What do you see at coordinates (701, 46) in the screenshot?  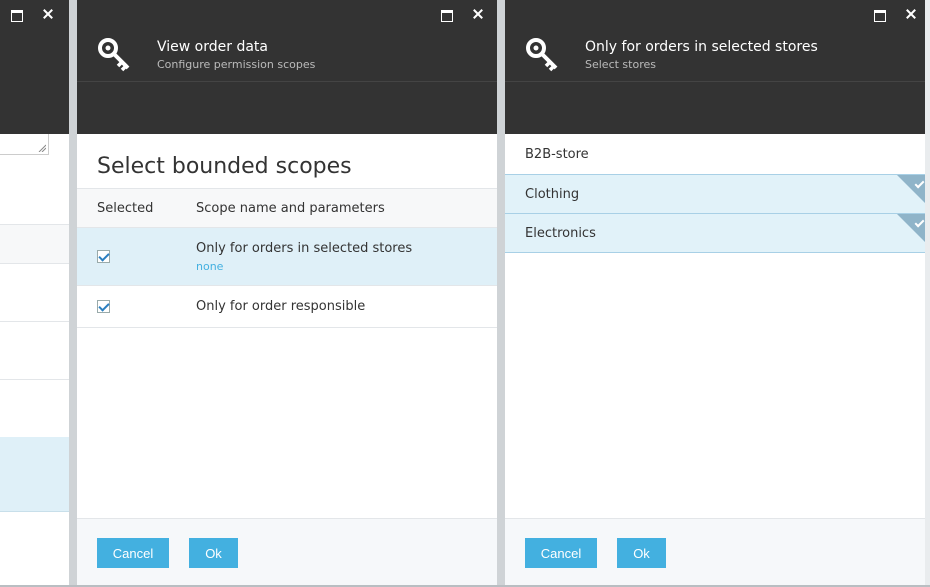 I see `blade-title: Only for orders in selected stores` at bounding box center [701, 46].